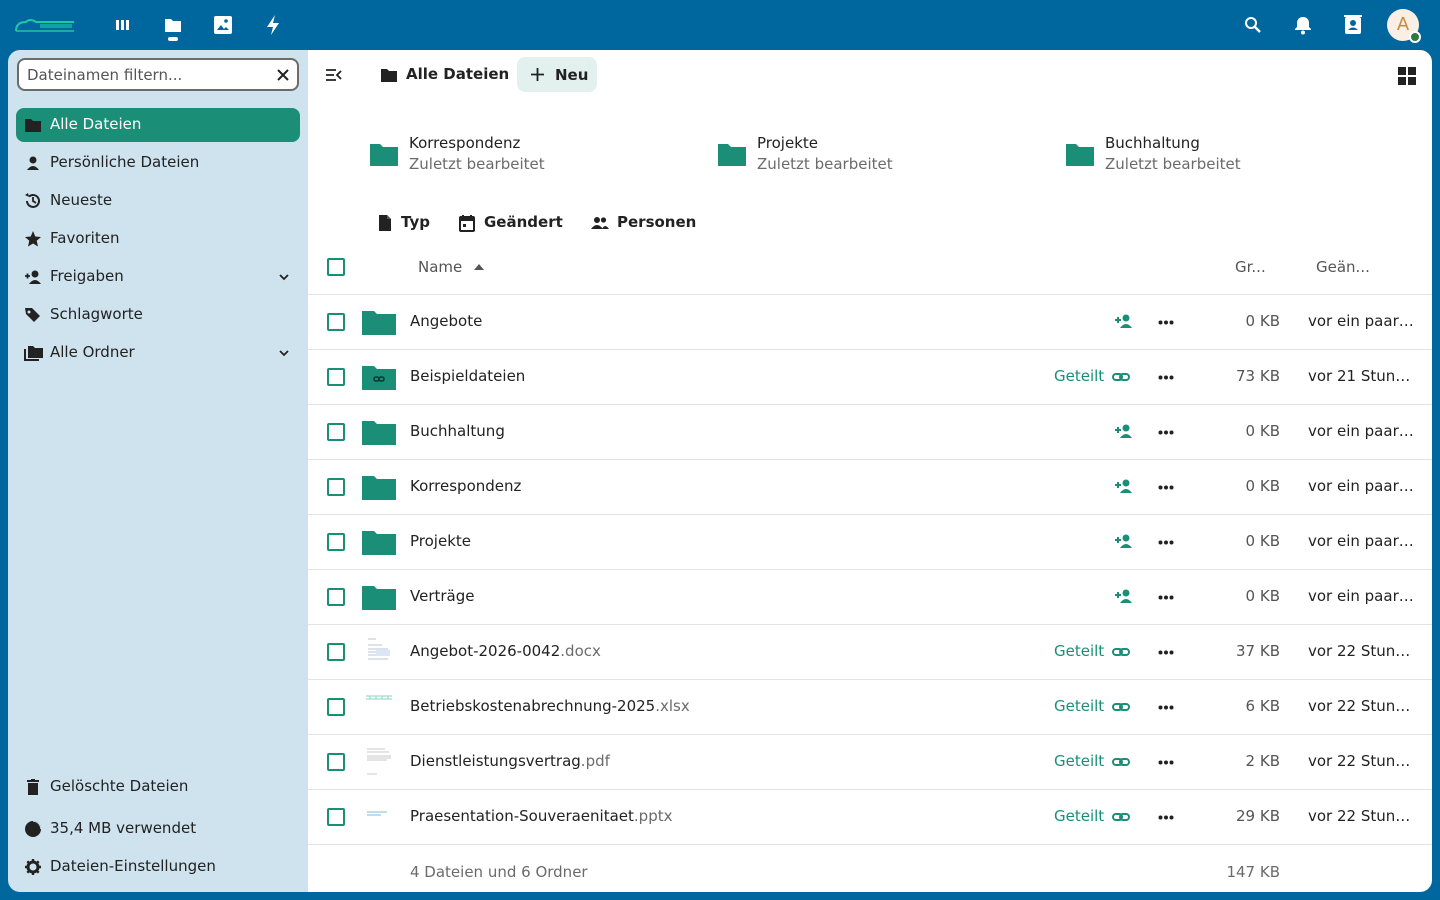 This screenshot has width=1440, height=900. I want to click on recent-folder-card: Korrespondenz Zuletzt bearbeitet, so click(520, 156).